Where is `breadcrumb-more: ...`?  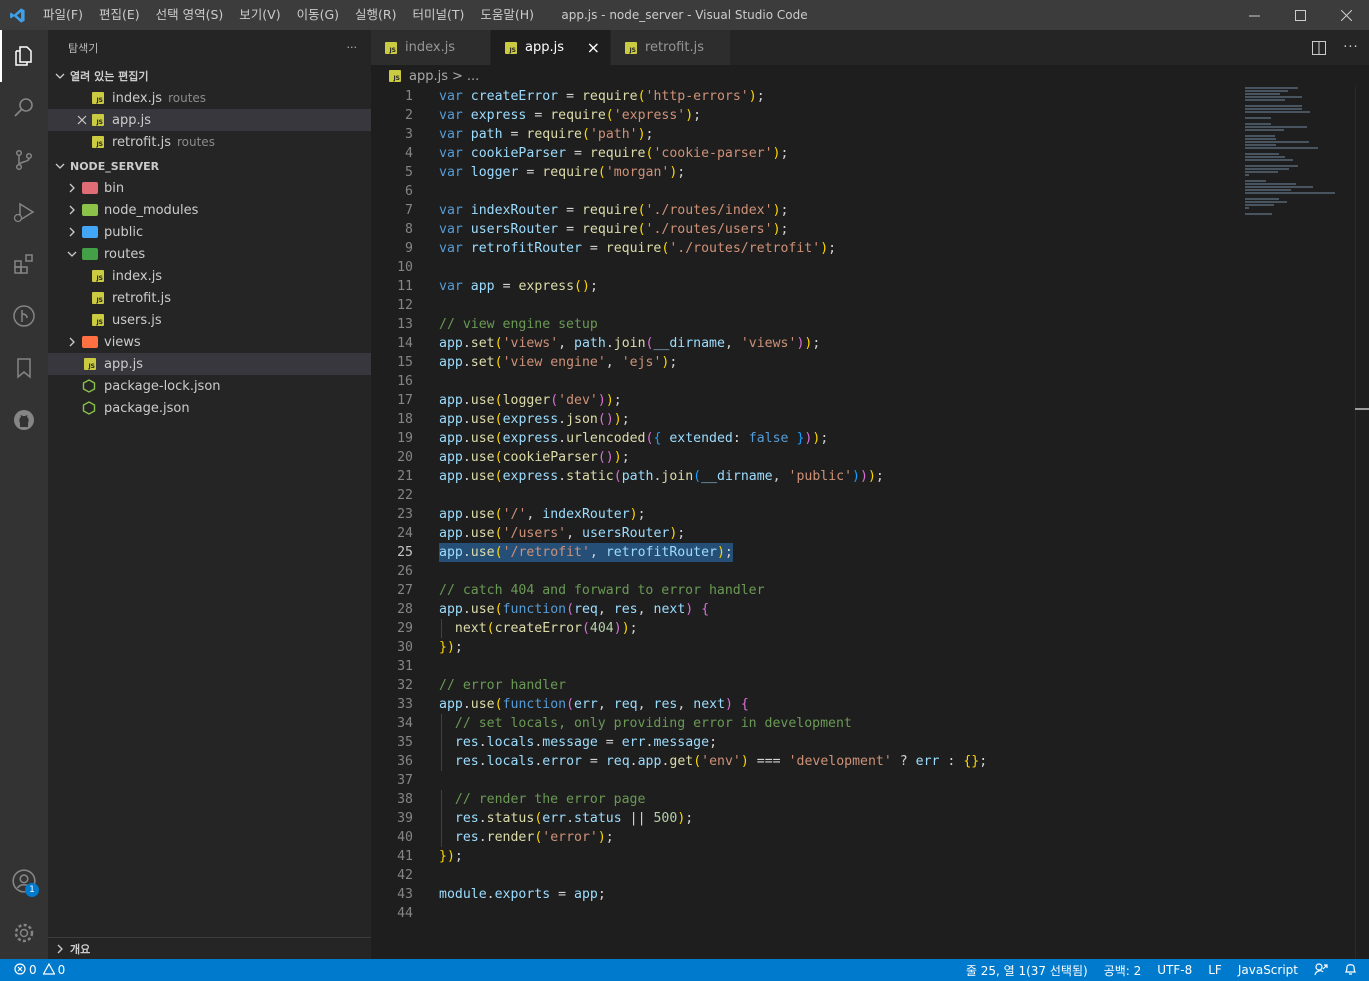 breadcrumb-more: ... is located at coordinates (473, 76).